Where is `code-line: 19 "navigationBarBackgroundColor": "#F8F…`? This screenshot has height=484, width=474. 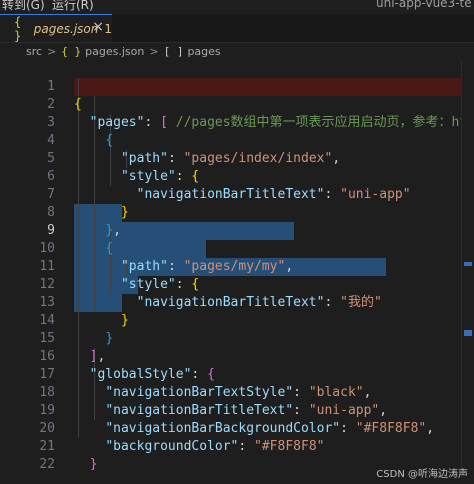
code-line: 19 "navigationBarBackgroundColor": "#F8F… is located at coordinates (237, 410).